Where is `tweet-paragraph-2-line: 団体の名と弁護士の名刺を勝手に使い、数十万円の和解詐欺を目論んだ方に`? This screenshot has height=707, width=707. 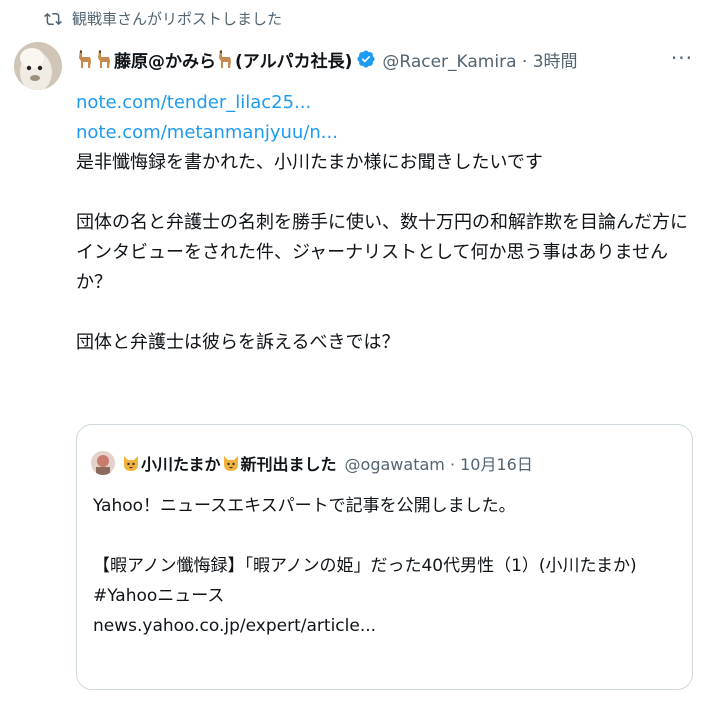 tweet-paragraph-2-line: 団体の名と弁護士の名刺を勝手に使い、数十万円の和解詐欺を目論んだ方に is located at coordinates (382, 222).